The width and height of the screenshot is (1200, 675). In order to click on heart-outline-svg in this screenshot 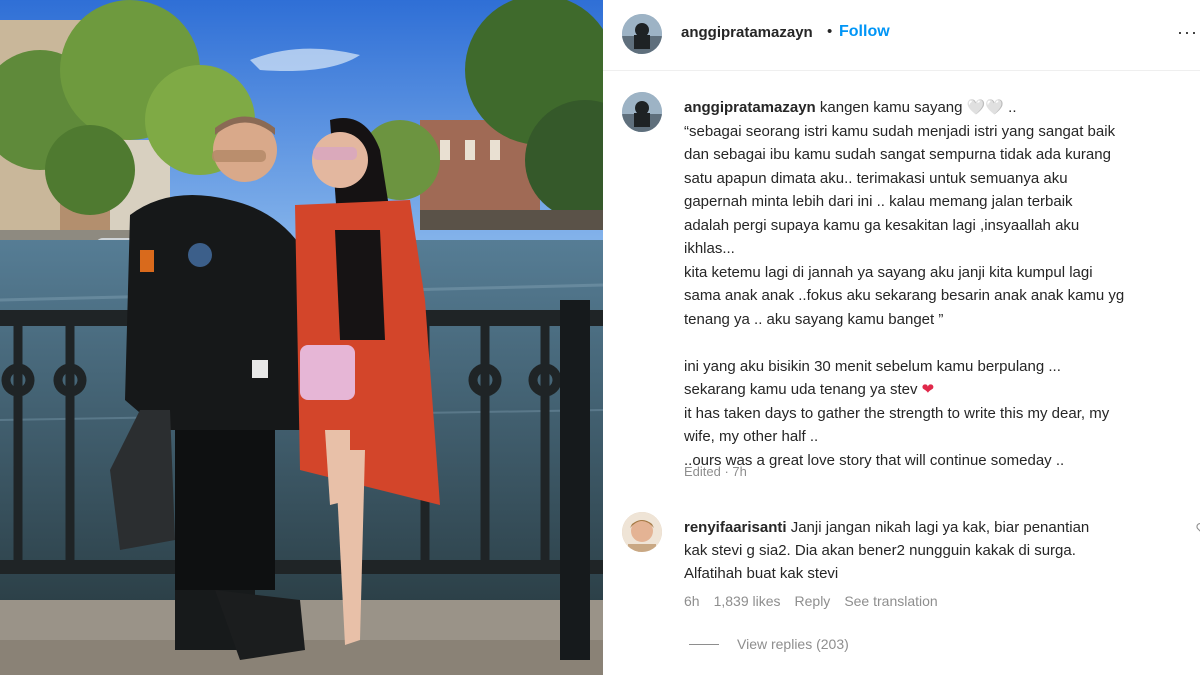, I will do `click(1198, 527)`.